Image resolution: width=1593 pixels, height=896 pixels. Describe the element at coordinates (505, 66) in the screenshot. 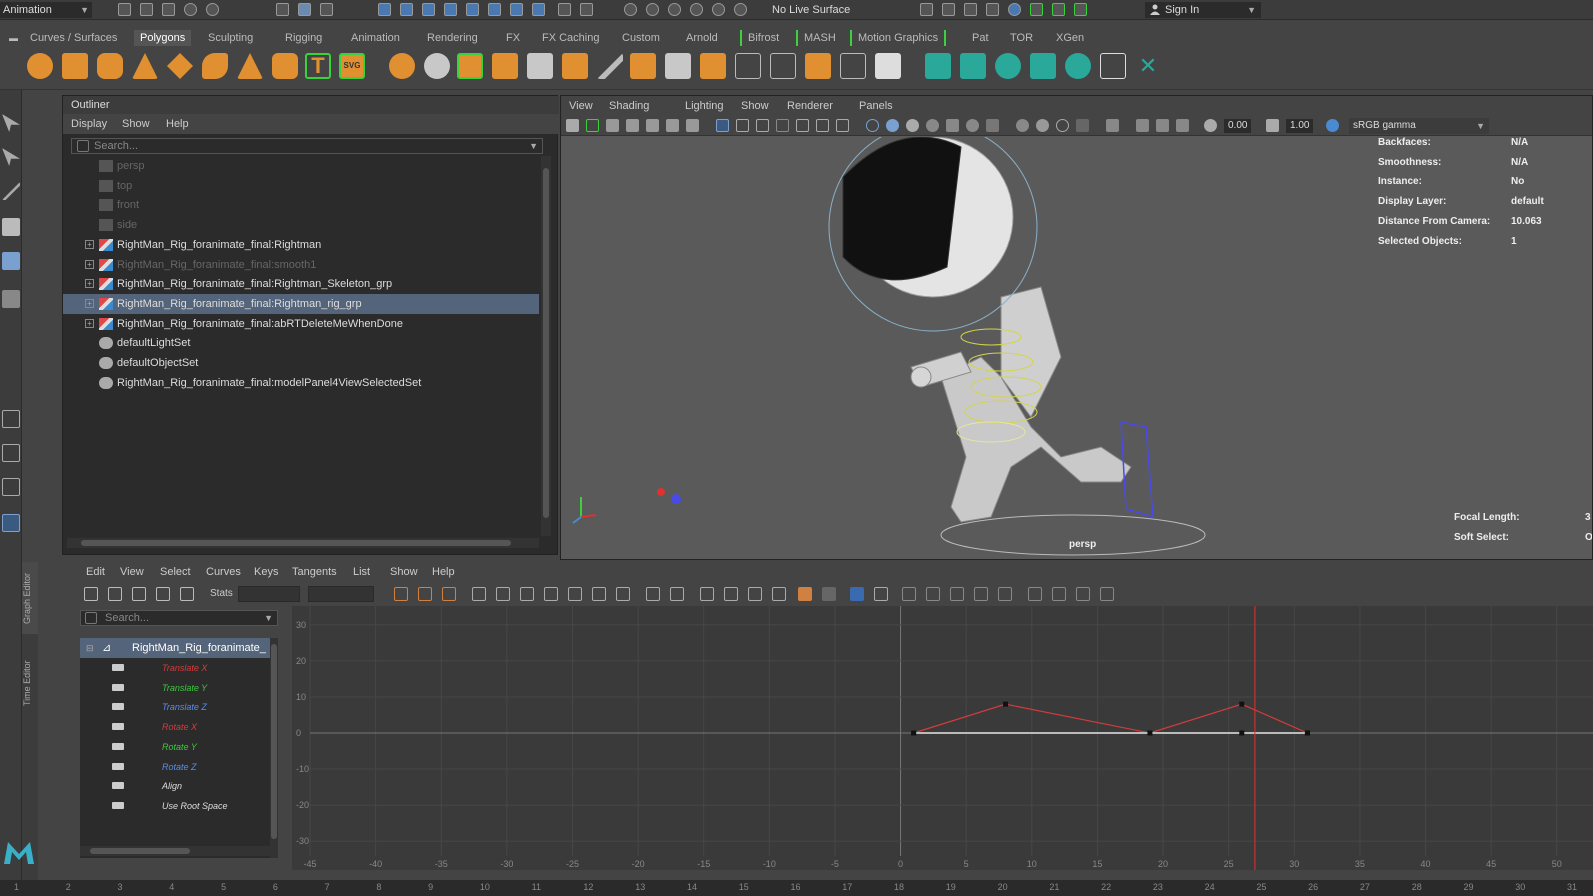

I see `smooth-icon` at that location.